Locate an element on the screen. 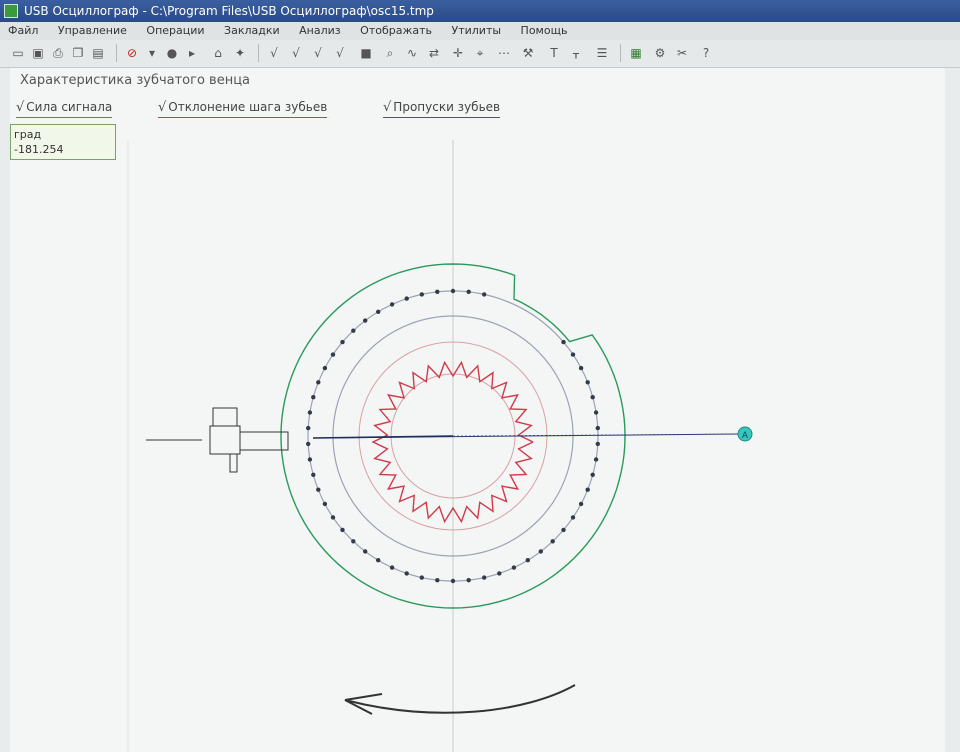 The width and height of the screenshot is (960, 752). text-icon: T is located at coordinates (554, 53).